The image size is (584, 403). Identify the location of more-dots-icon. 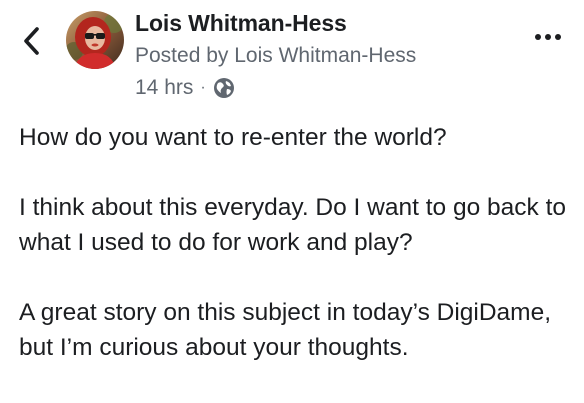
(548, 37).